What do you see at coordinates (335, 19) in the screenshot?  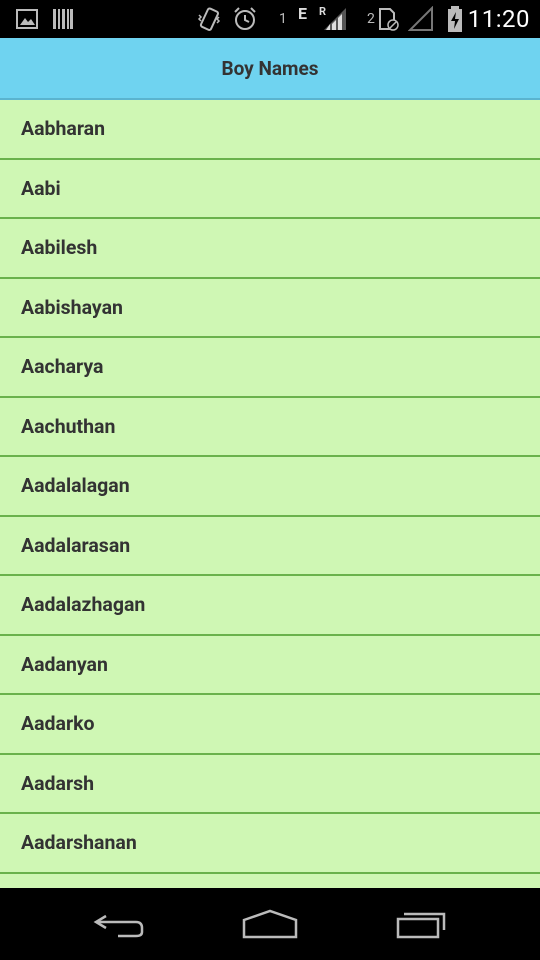 I see `signal-icon` at bounding box center [335, 19].